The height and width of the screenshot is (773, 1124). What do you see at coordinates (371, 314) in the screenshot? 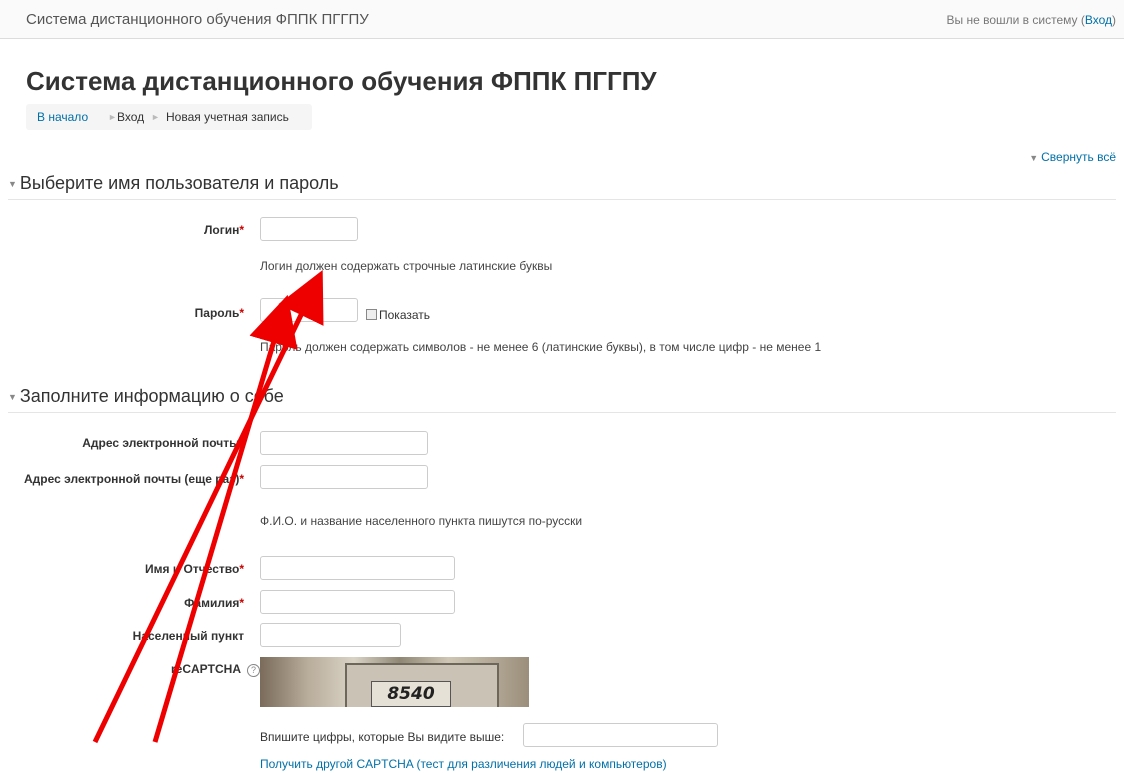
I see `checkbox-icon` at bounding box center [371, 314].